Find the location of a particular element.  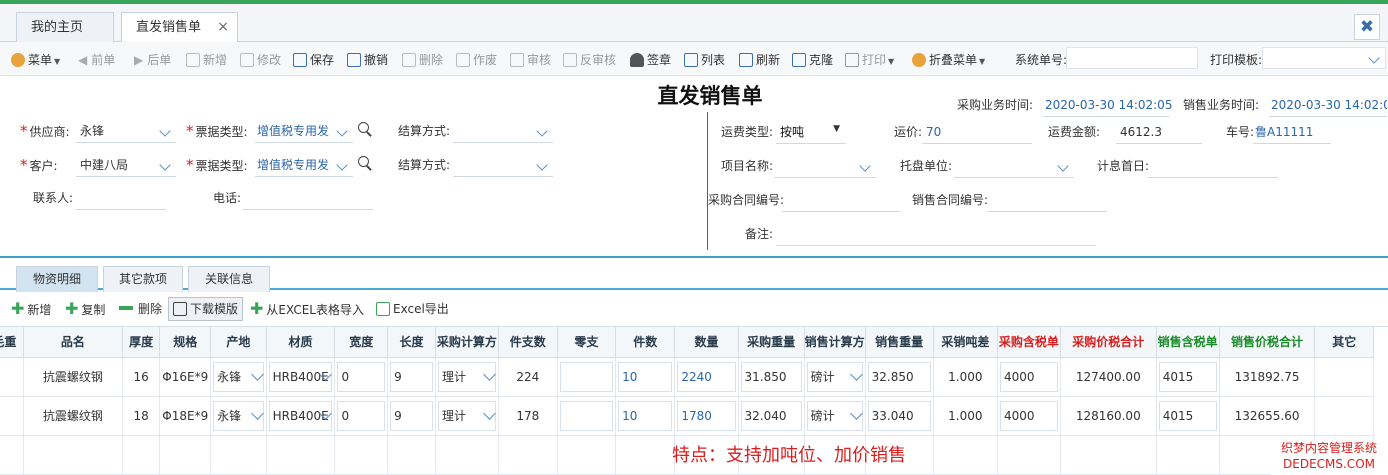

cell-purchase-calc-select: 理计 is located at coordinates (467, 416).